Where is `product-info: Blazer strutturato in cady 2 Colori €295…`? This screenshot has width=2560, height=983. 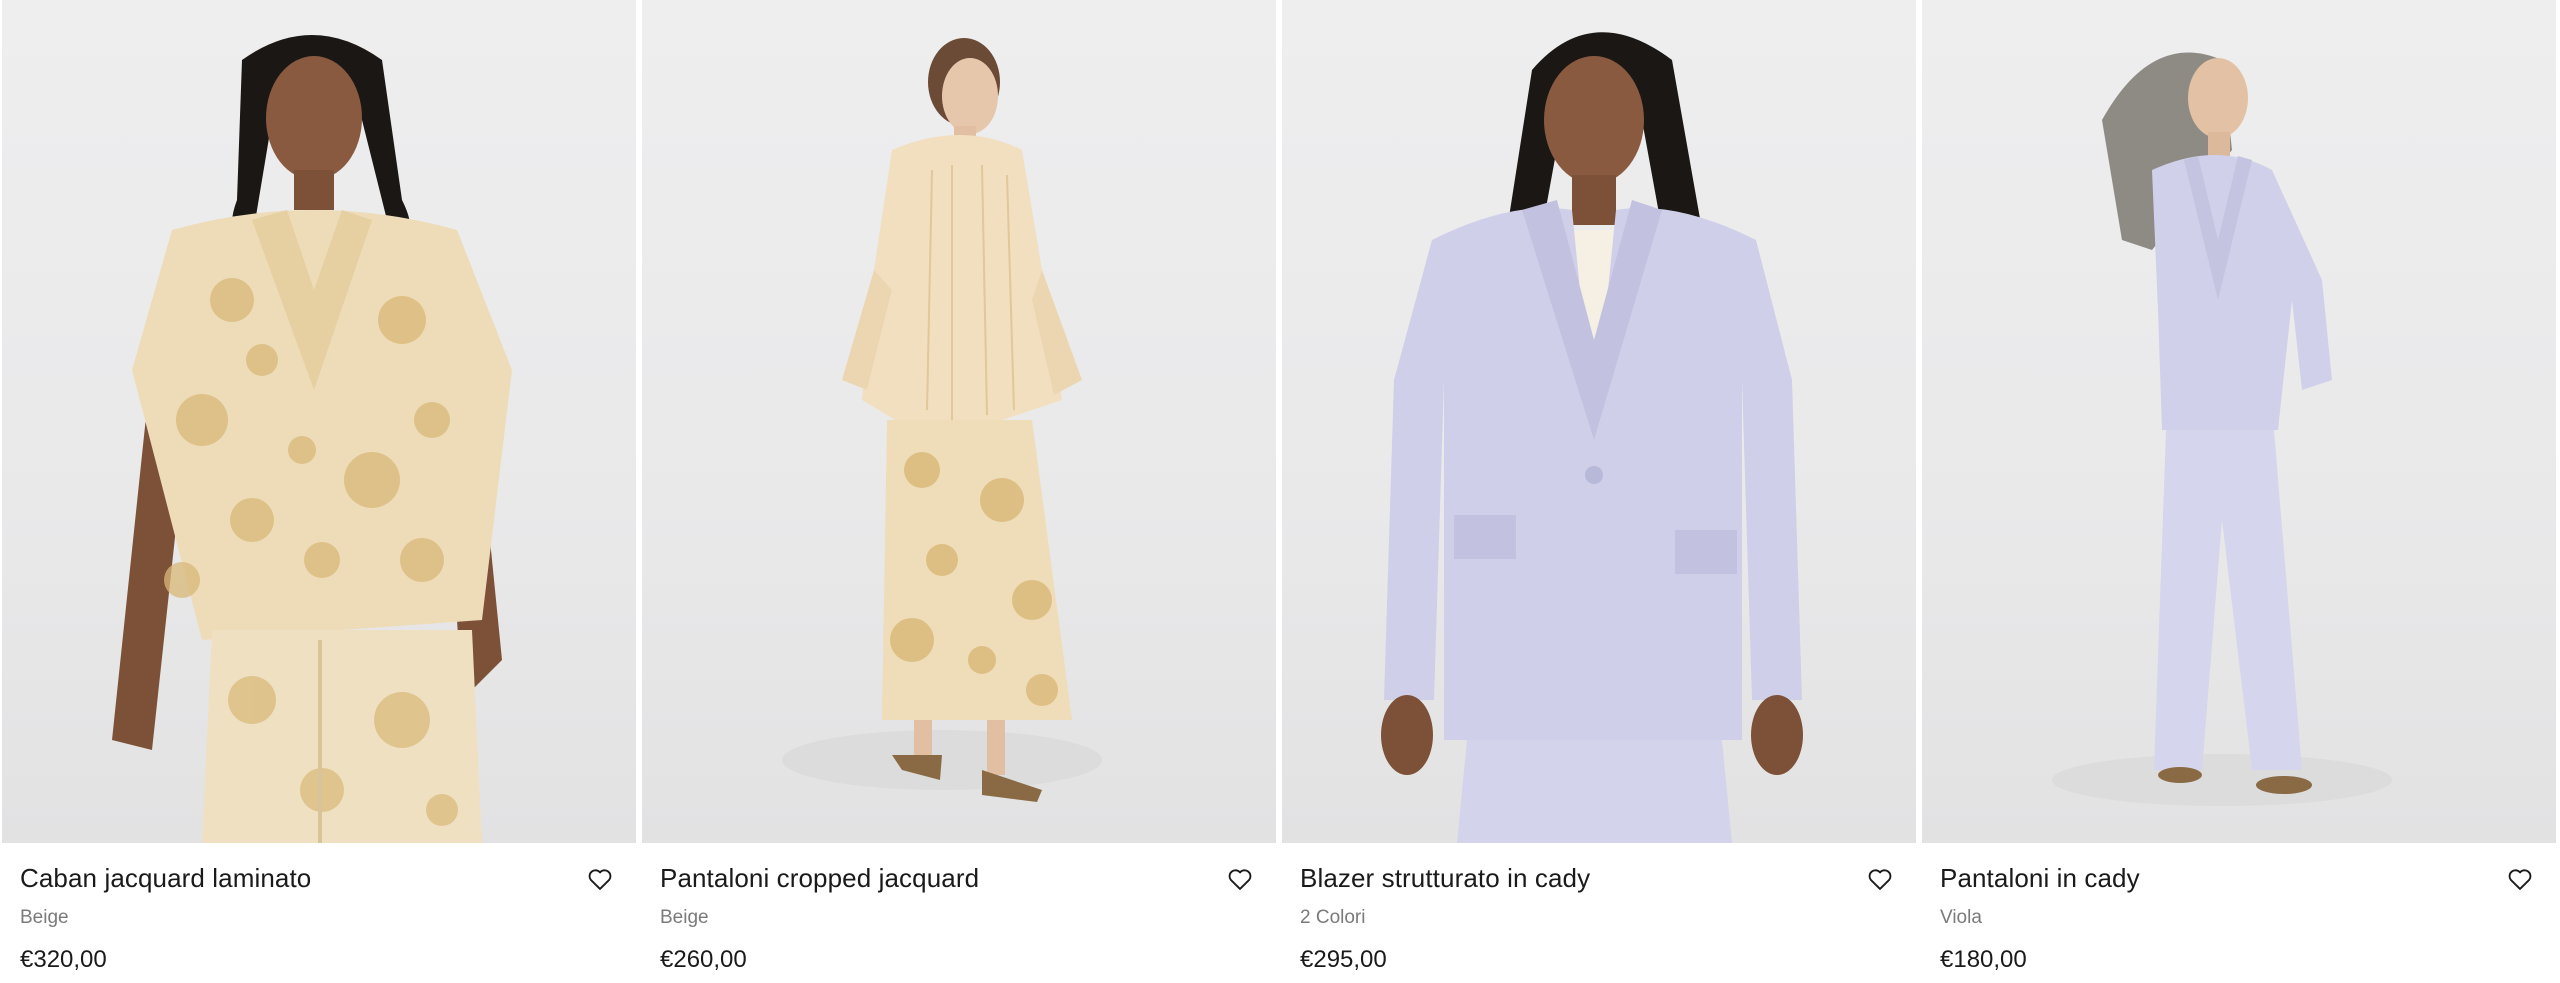
product-info: Blazer strutturato in cady 2 Colori €295… is located at coordinates (1599, 909).